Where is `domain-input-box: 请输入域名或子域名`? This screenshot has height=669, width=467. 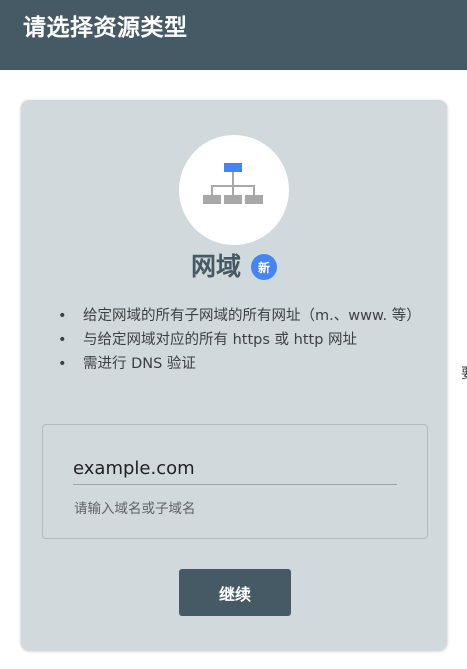 domain-input-box: 请输入域名或子域名 is located at coordinates (235, 481).